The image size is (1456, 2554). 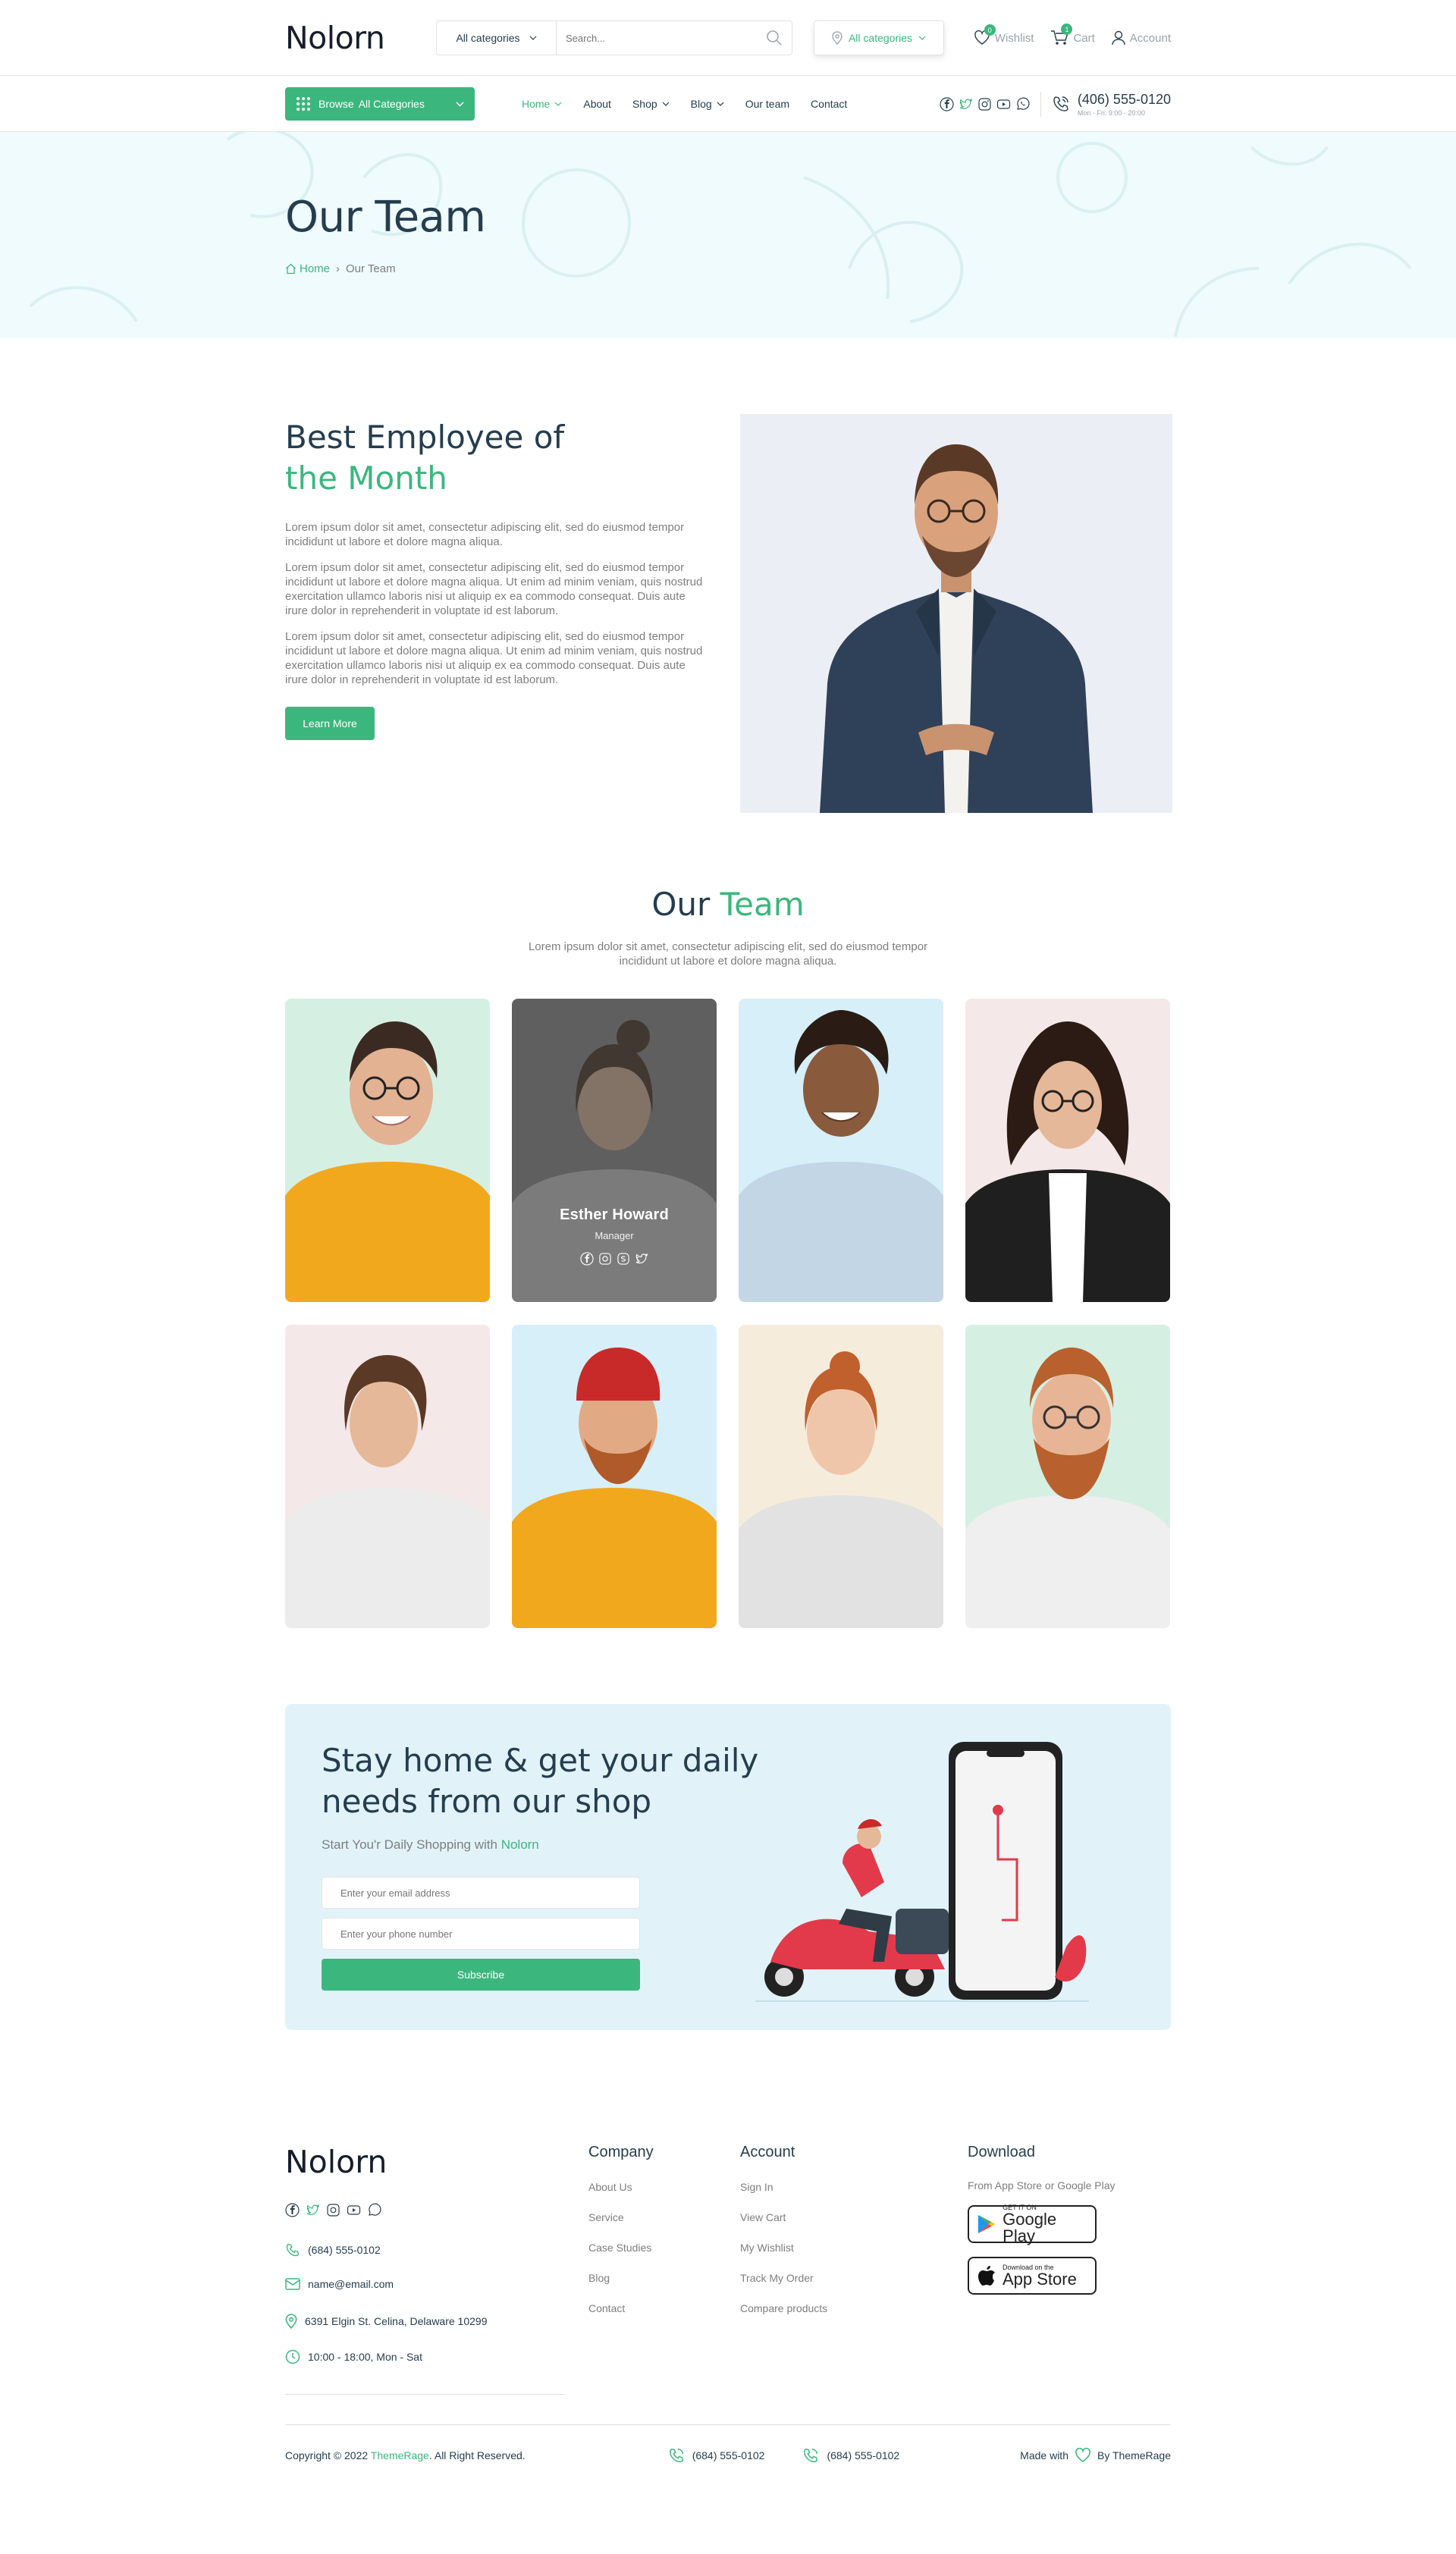 What do you see at coordinates (380, 104) in the screenshot?
I see `browse-categories-button: Browse All Categories` at bounding box center [380, 104].